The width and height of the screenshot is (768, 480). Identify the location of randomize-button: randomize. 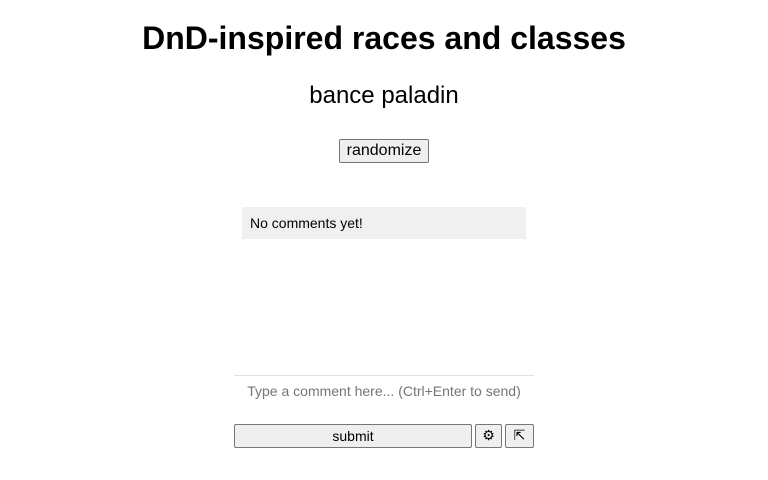
(384, 151).